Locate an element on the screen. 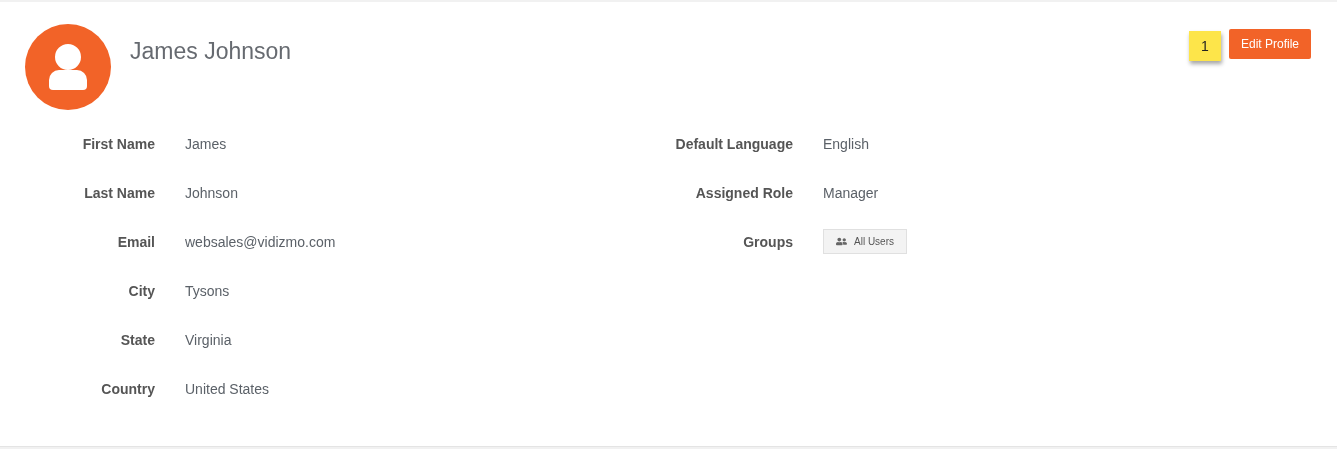  field-label: State is located at coordinates (137, 340).